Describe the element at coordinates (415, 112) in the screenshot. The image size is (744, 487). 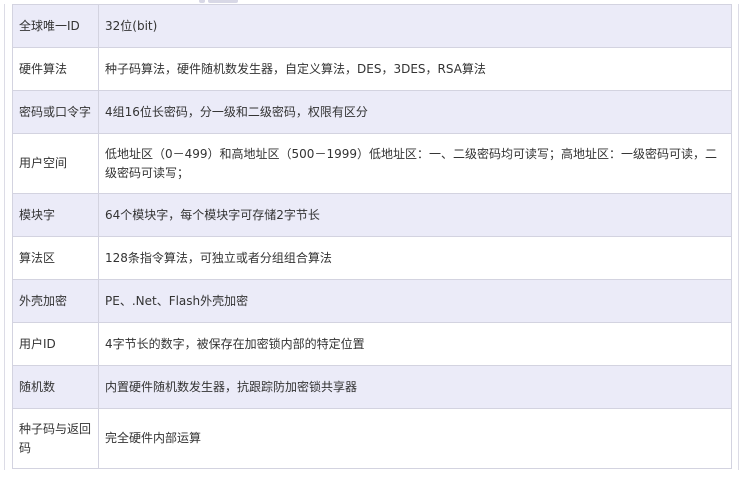
I see `row-value: 4组16位长密码，分一级和二级密码，权限有区分` at that location.